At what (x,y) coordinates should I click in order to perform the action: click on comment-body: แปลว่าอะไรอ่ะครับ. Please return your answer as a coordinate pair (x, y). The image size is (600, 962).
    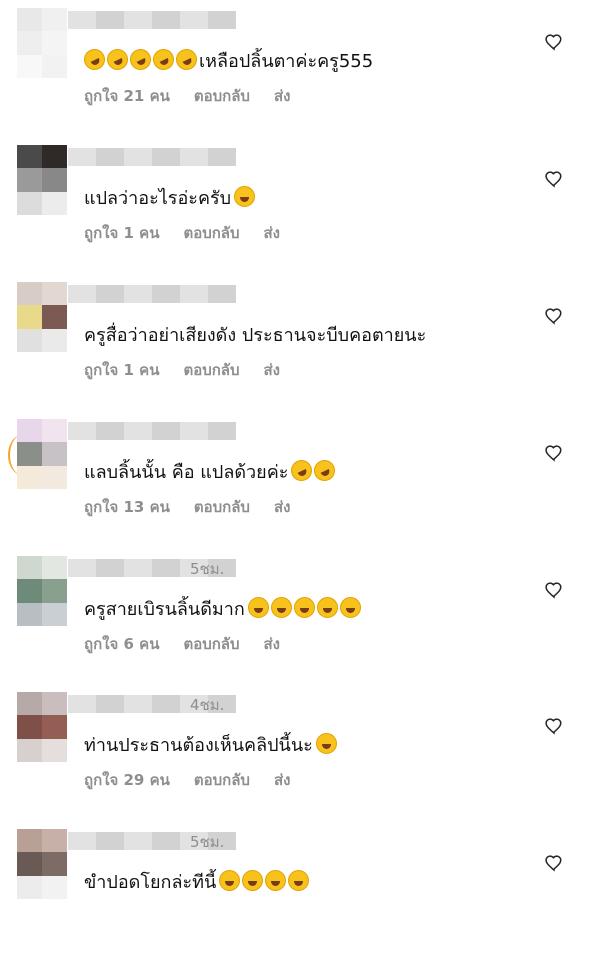
    Looking at the image, I should click on (158, 198).